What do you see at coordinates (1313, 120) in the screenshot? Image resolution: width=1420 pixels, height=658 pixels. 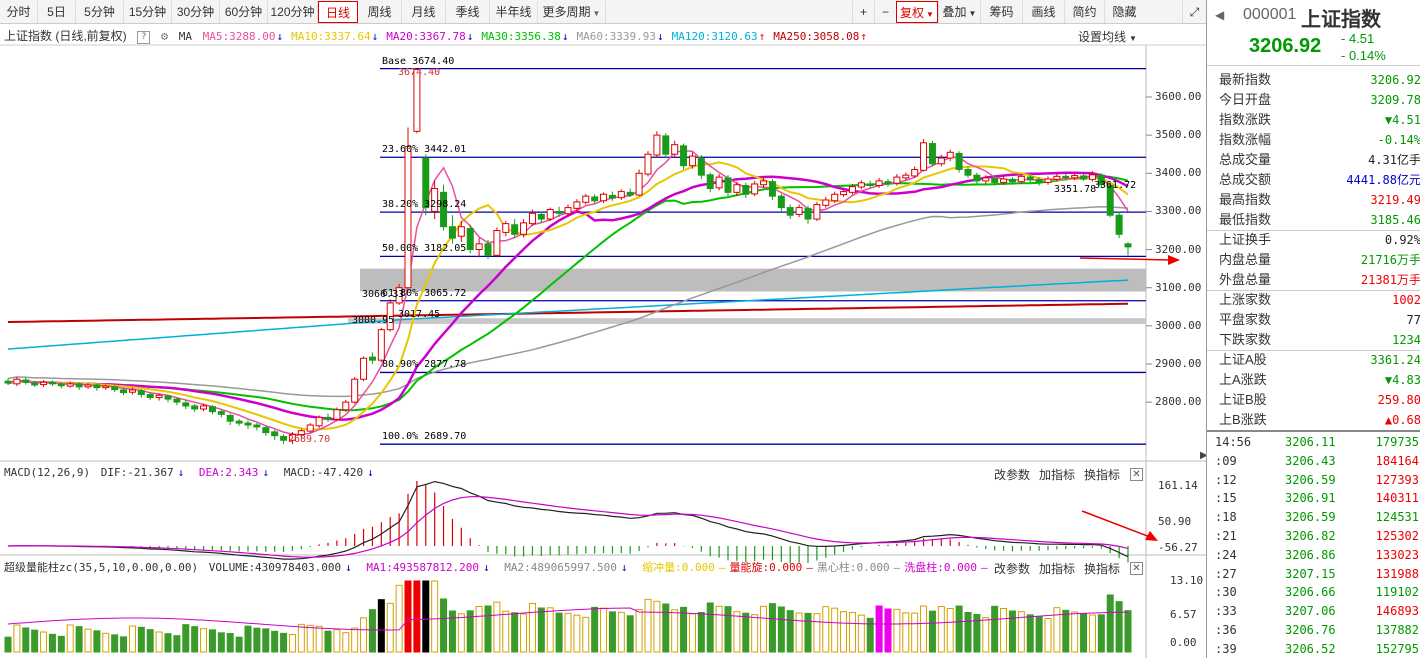 I see `quote-row: 指数涨跌 ▼4.51` at bounding box center [1313, 120].